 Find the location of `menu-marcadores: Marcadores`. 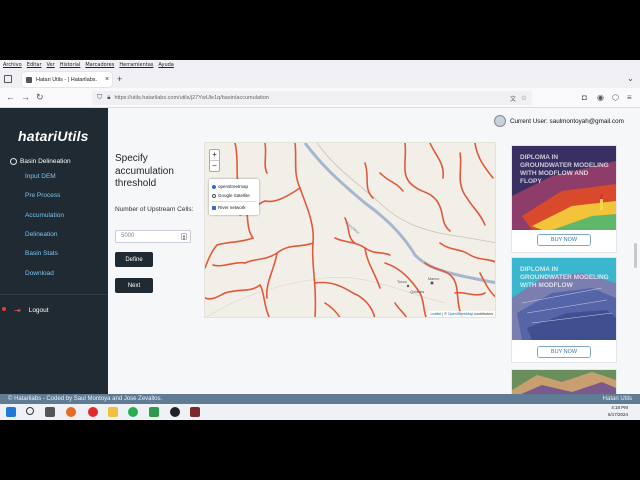

menu-marcadores: Marcadores is located at coordinates (99, 65).